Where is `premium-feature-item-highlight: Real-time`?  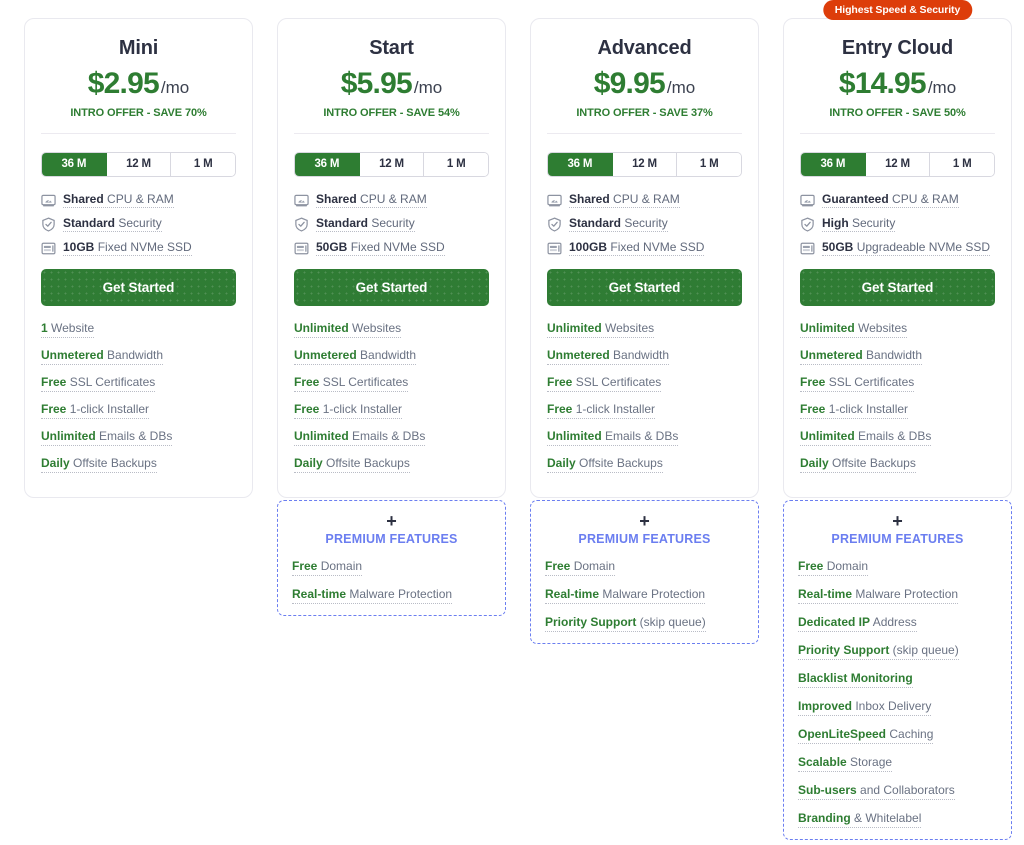
premium-feature-item-highlight: Real-time is located at coordinates (825, 594).